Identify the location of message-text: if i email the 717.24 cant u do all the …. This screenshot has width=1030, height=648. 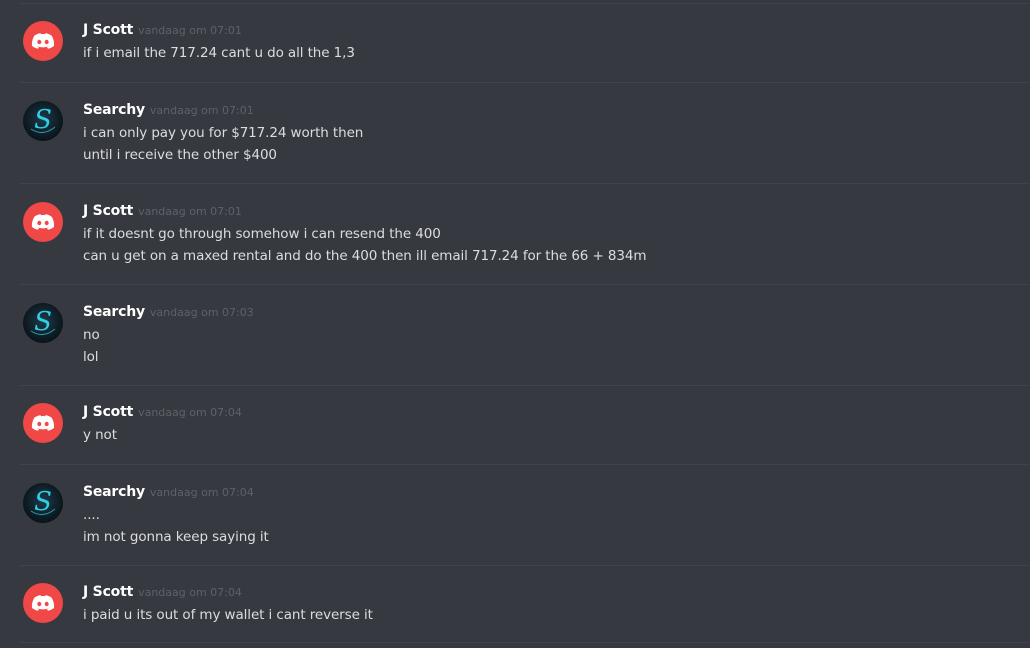
(219, 53).